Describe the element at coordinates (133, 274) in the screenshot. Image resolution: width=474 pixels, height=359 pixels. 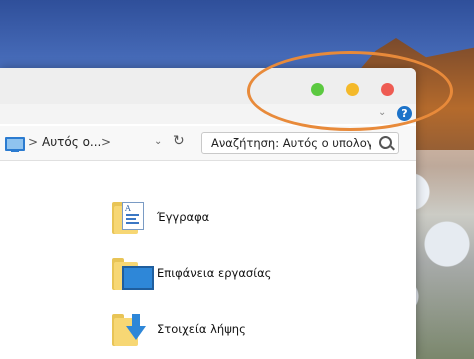
I see `desktop-folder-icon` at that location.